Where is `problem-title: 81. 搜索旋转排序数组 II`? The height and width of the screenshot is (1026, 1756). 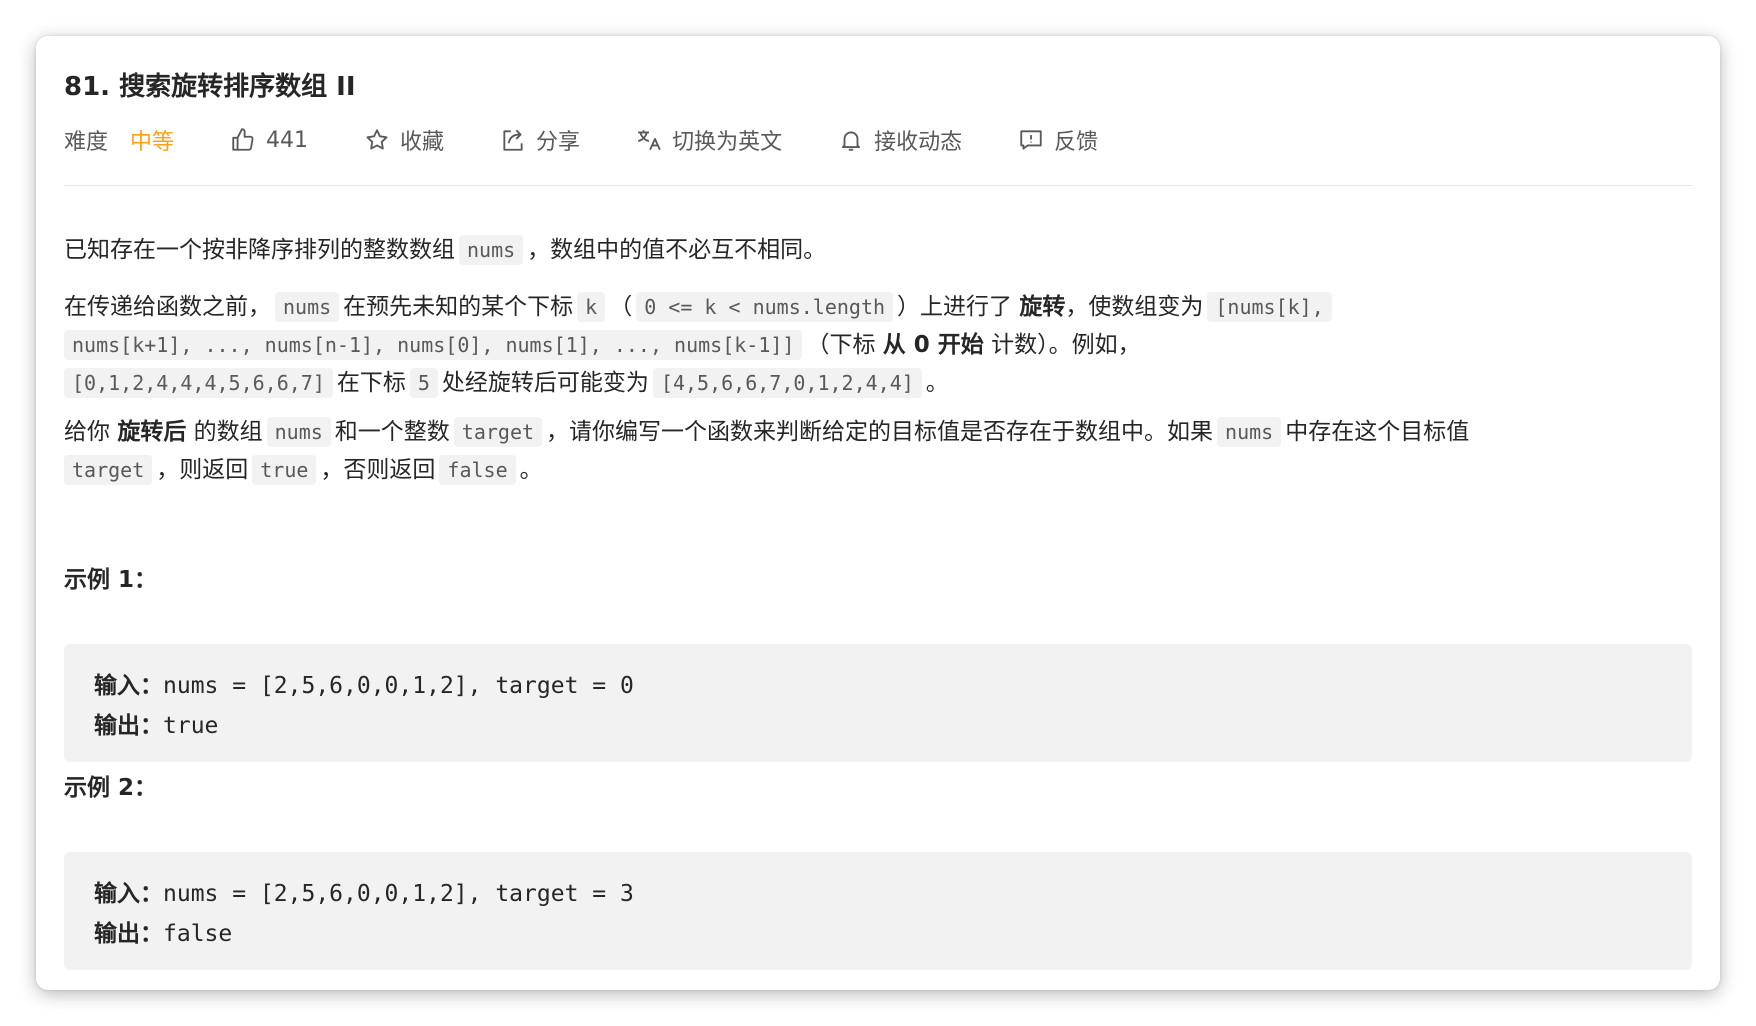 problem-title: 81. 搜索旋转排序数组 II is located at coordinates (210, 87).